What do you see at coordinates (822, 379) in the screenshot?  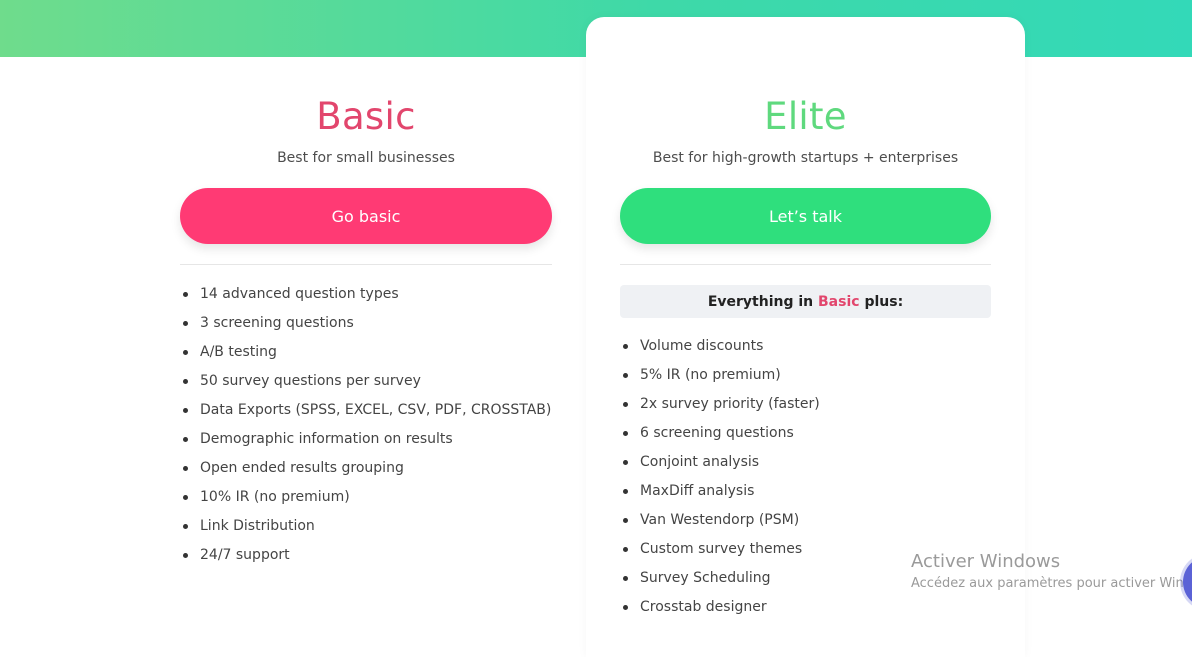 I see `feature-item: 5% IR (no premium)` at bounding box center [822, 379].